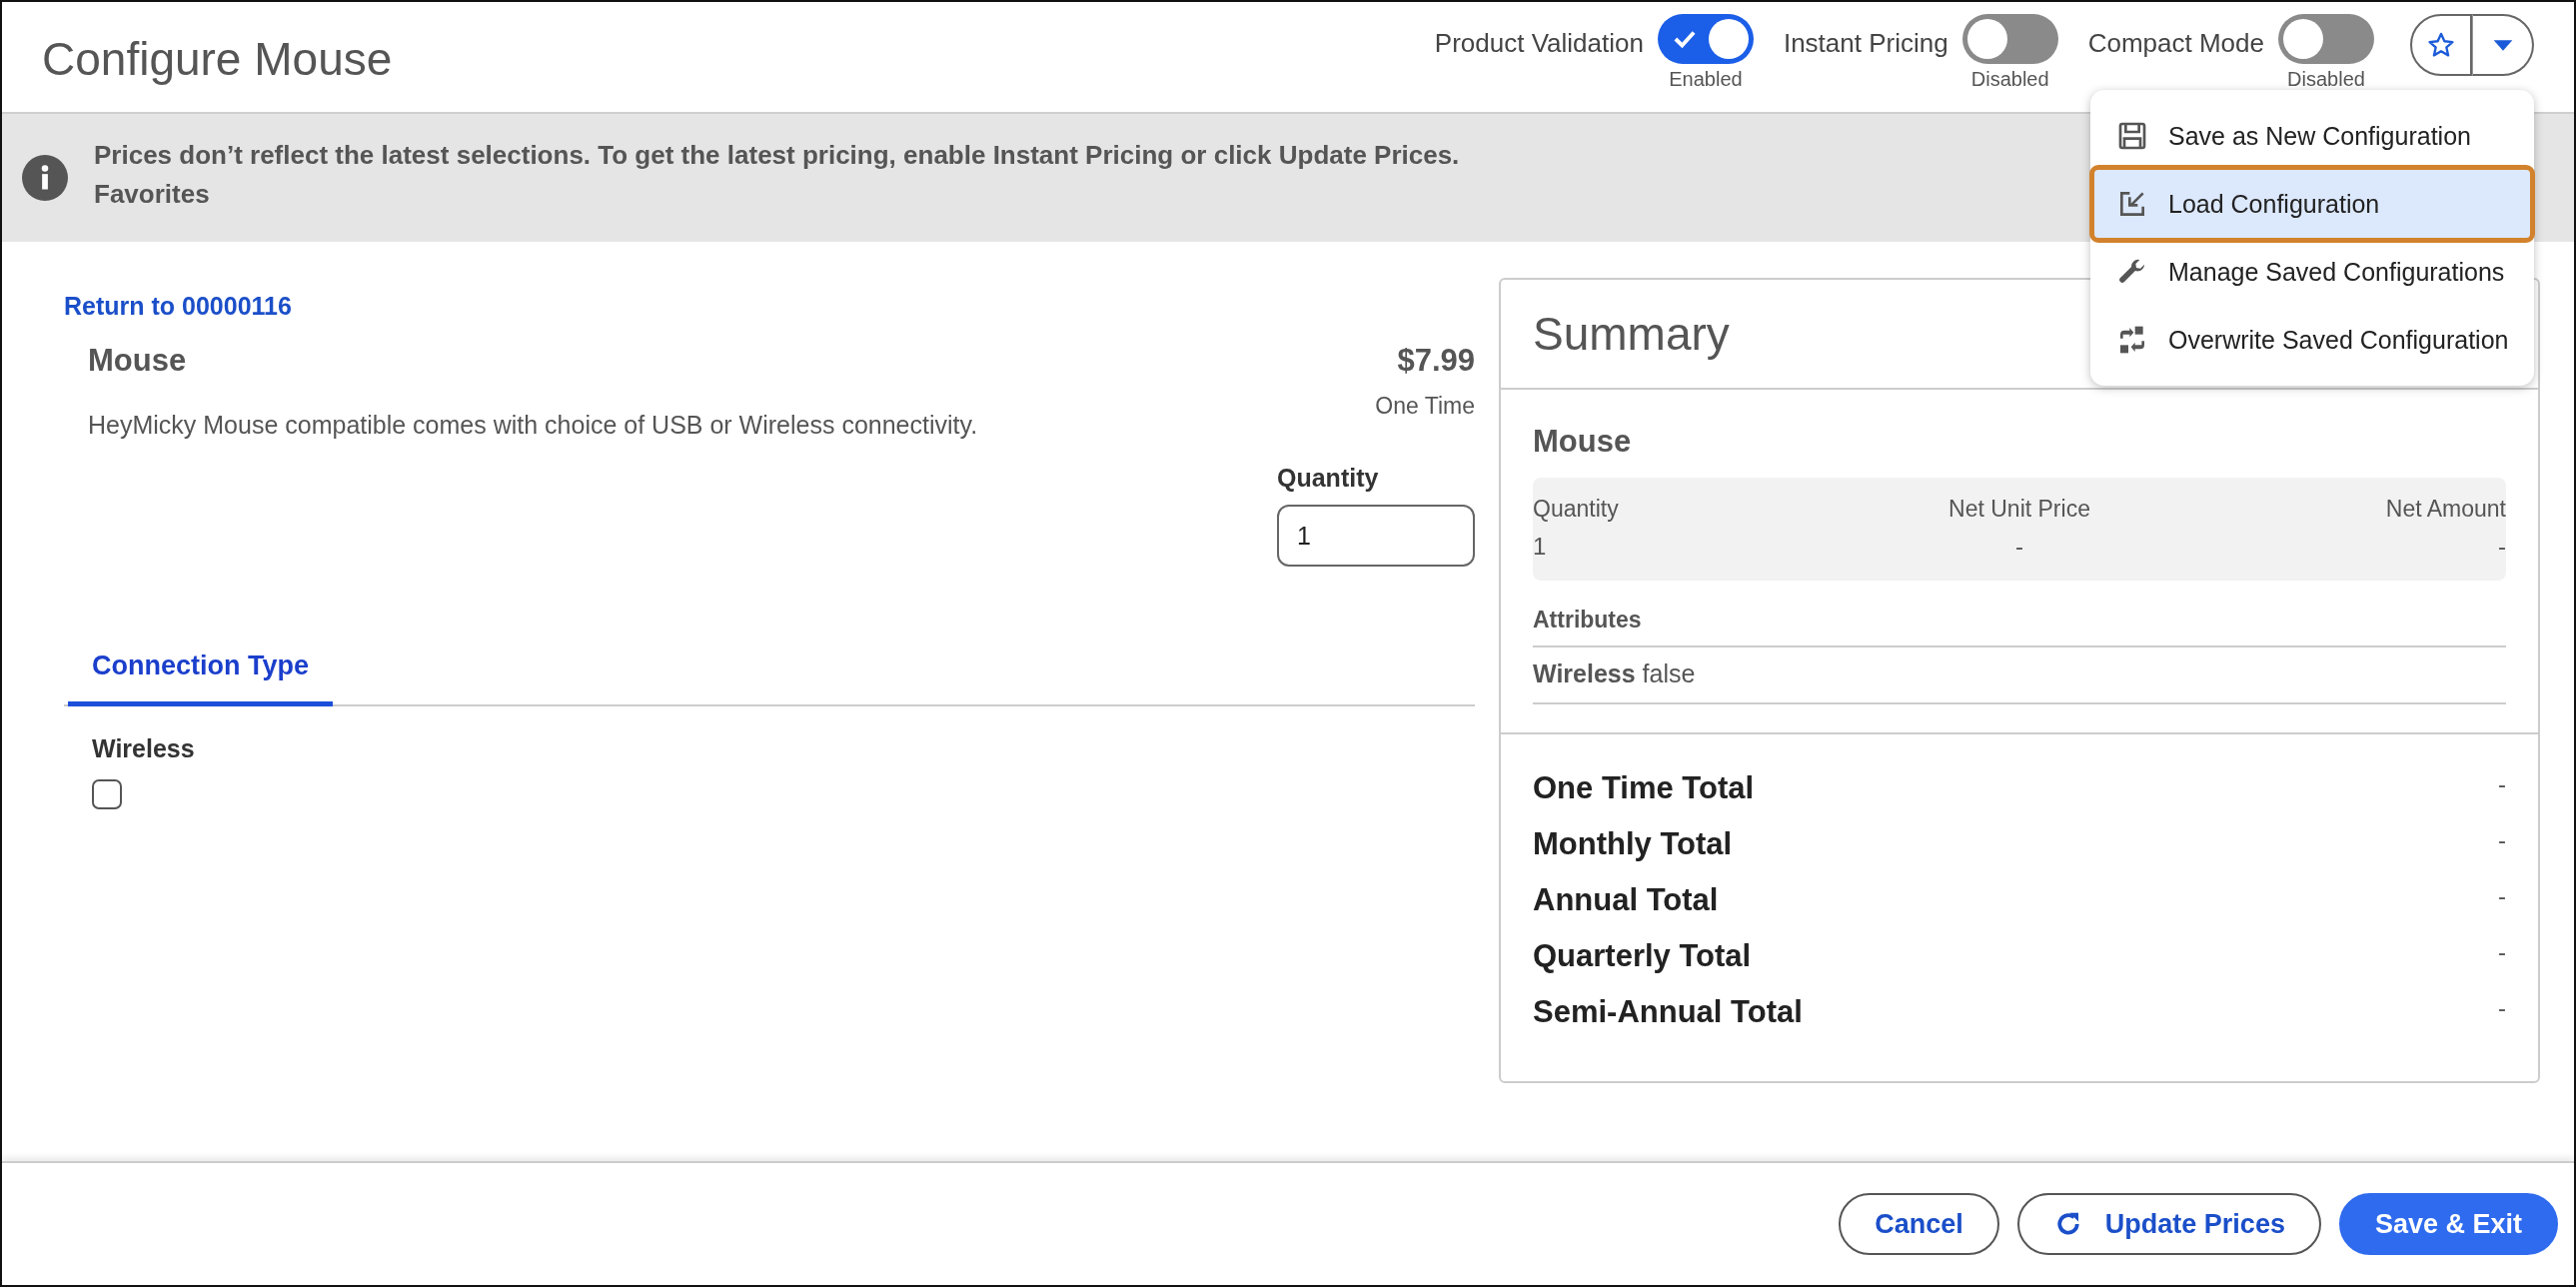 This screenshot has height=1287, width=2576. I want to click on return-link: Return to 00000116, so click(769, 306).